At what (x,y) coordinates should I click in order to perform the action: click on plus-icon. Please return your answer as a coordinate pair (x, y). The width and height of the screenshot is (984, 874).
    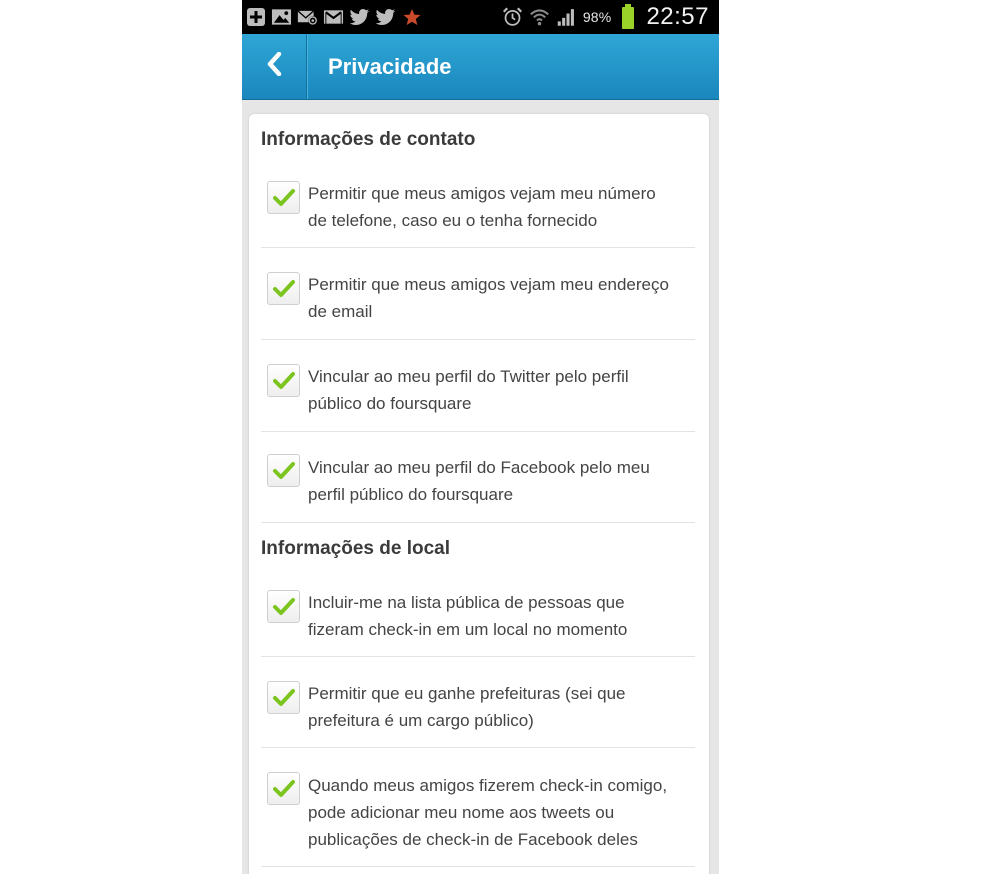
    Looking at the image, I should click on (255, 17).